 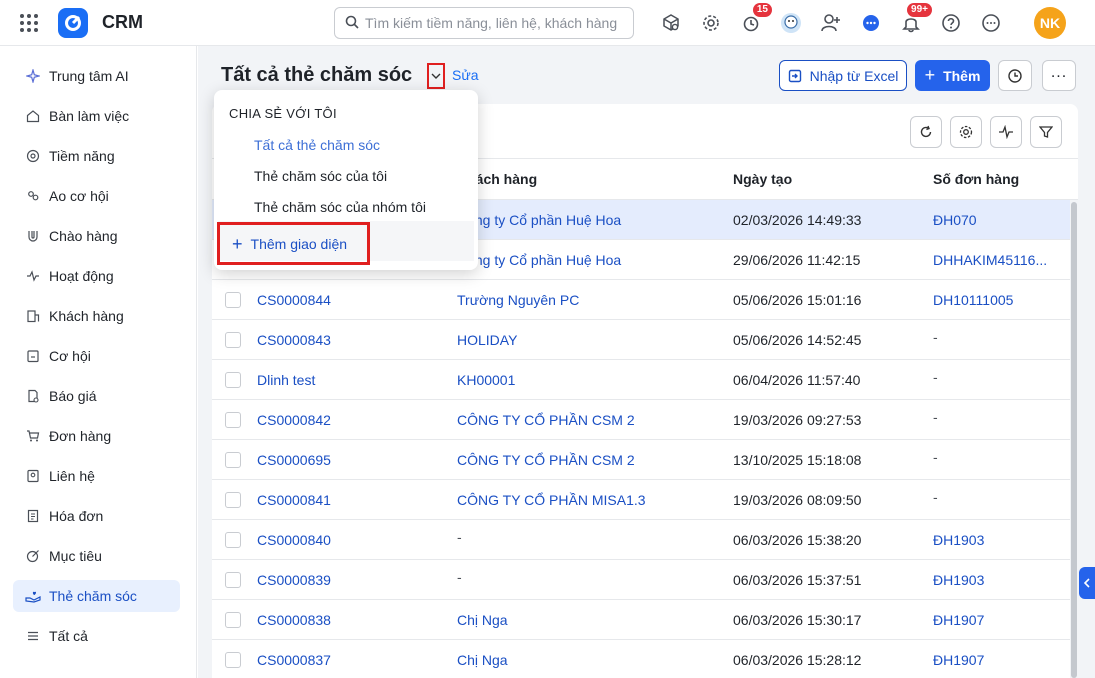 What do you see at coordinates (347, 420) in the screenshot?
I see `cell-code: CS0000842` at bounding box center [347, 420].